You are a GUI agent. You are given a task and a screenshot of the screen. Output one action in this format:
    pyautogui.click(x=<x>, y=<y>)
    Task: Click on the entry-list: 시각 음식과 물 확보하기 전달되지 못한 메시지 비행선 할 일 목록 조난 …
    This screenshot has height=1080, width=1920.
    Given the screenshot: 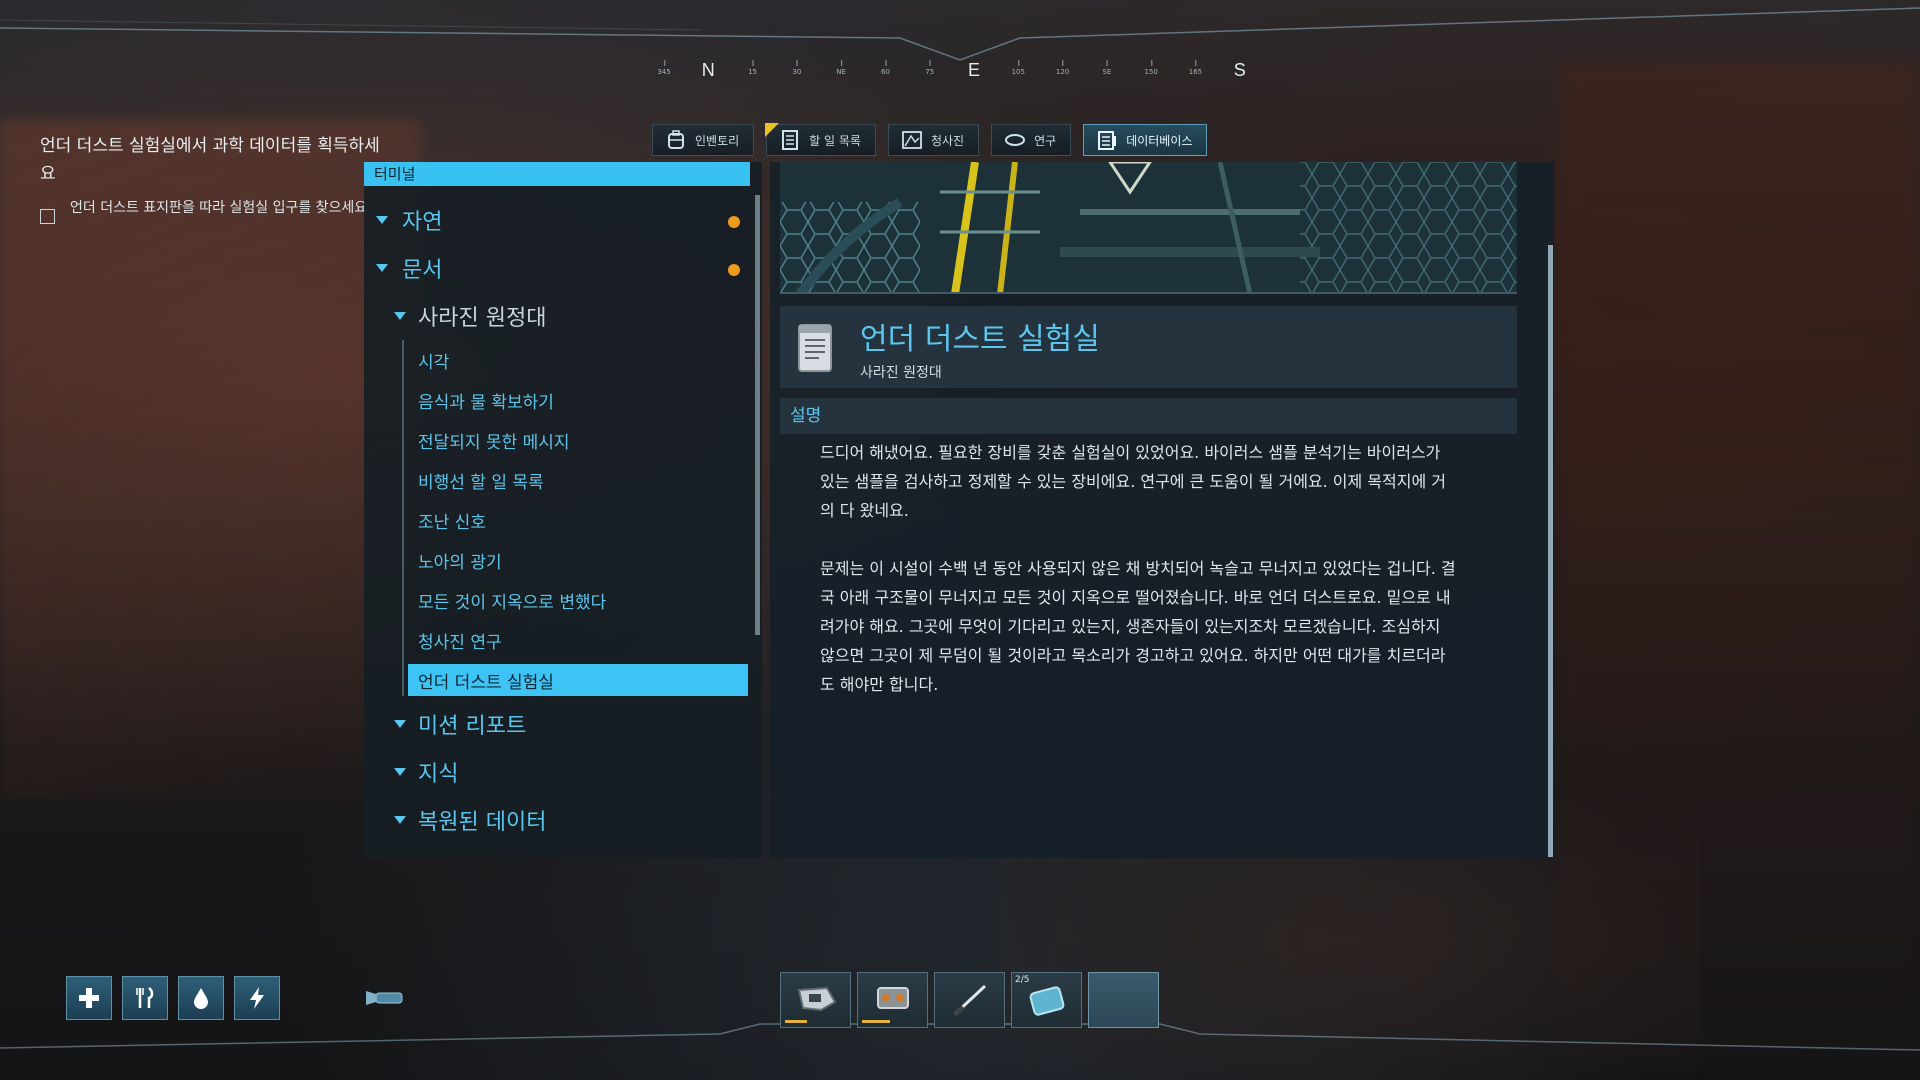 What is the action you would take?
    pyautogui.click(x=578, y=518)
    